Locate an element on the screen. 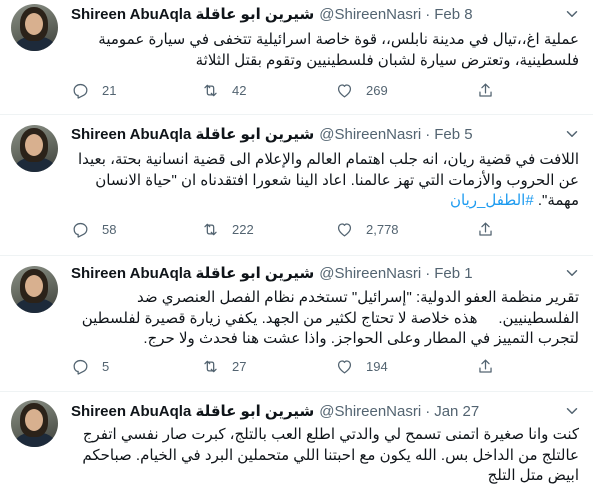 The width and height of the screenshot is (593, 498). tweet-actions: 5 27 194 is located at coordinates (291, 366).